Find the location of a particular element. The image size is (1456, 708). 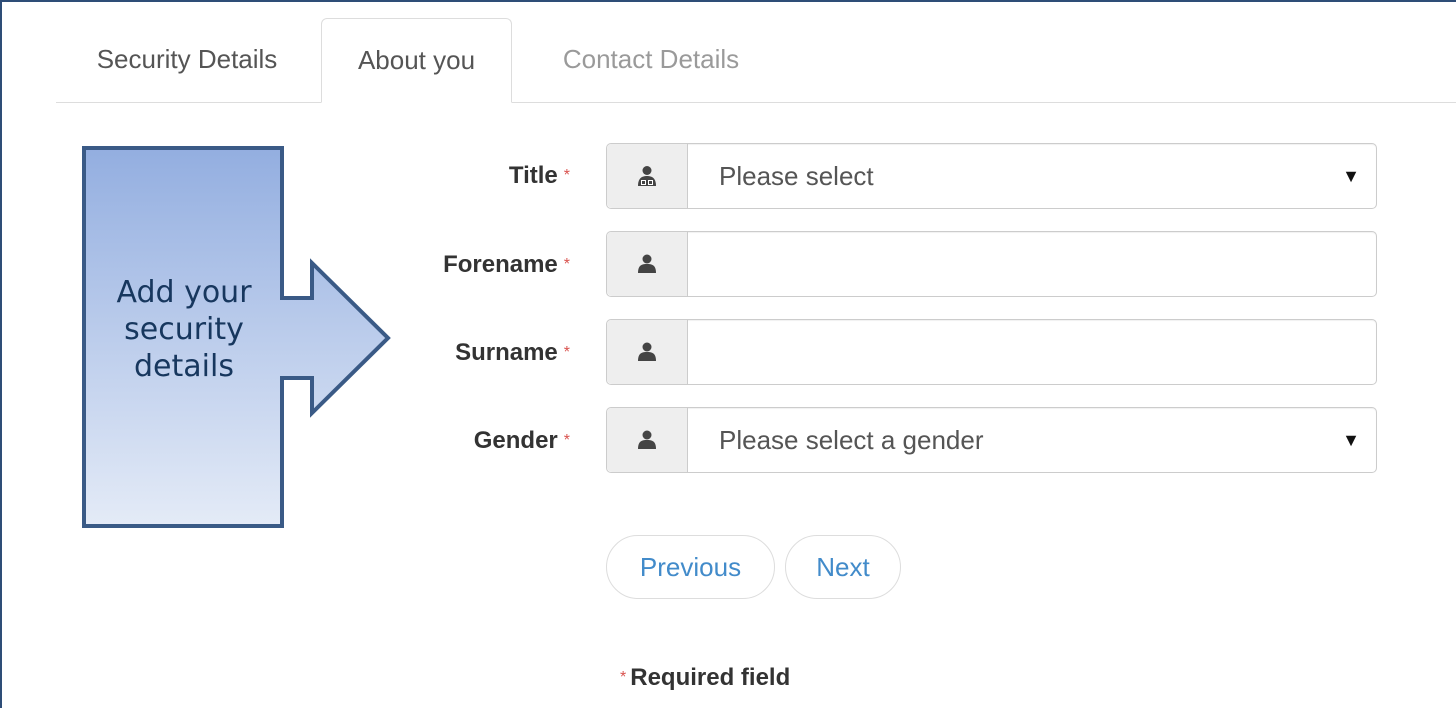

gender-addon is located at coordinates (647, 440).